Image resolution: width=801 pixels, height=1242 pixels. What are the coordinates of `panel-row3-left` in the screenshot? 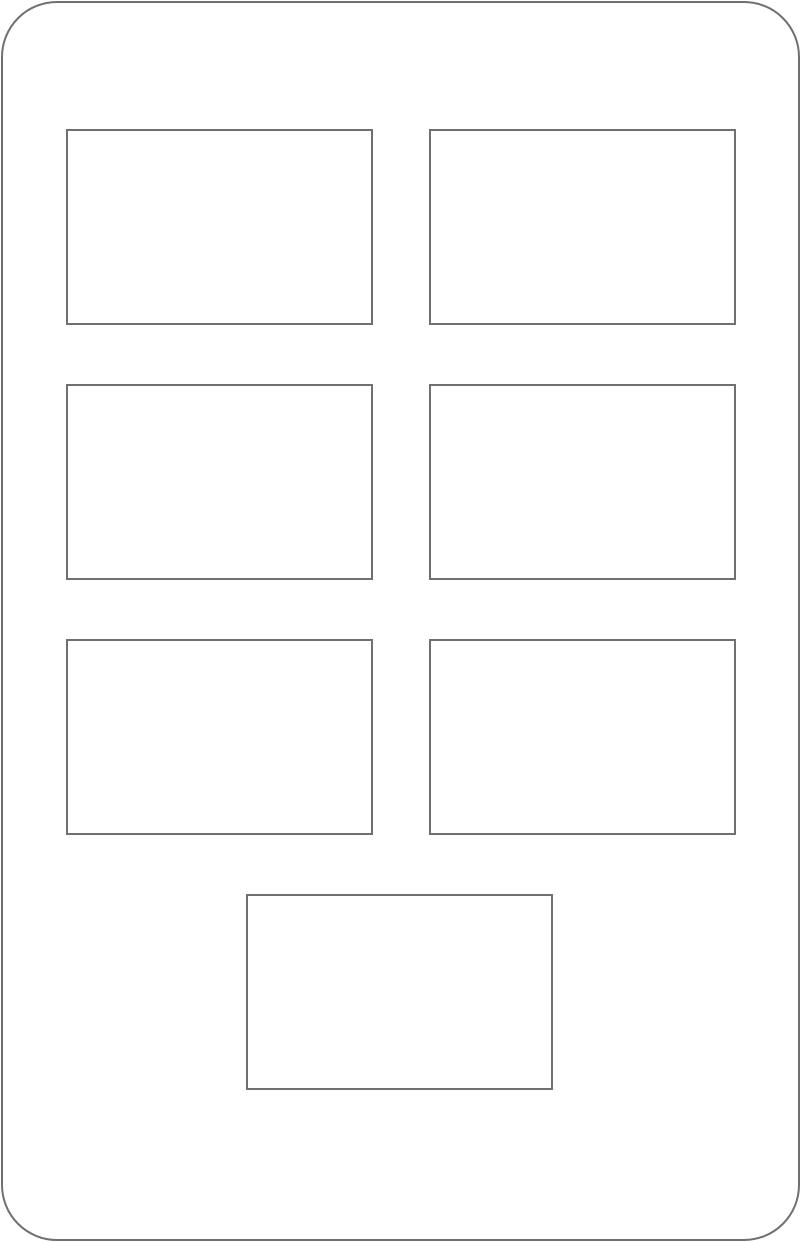 It's located at (219, 737).